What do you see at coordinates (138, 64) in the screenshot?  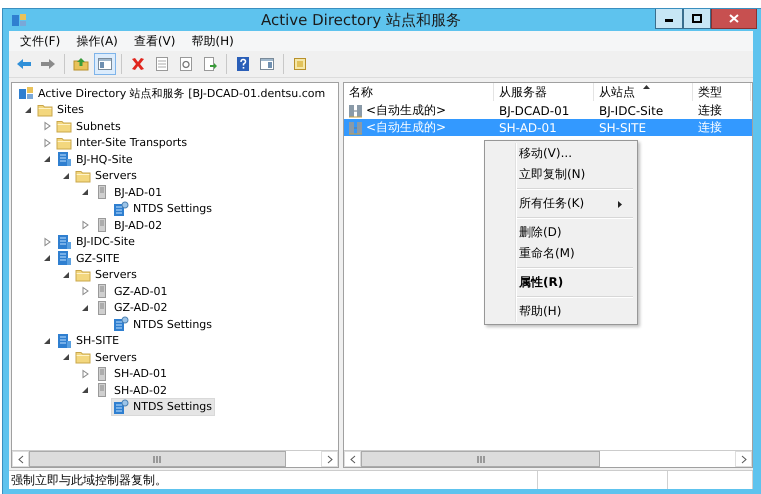 I see `delete-icon` at bounding box center [138, 64].